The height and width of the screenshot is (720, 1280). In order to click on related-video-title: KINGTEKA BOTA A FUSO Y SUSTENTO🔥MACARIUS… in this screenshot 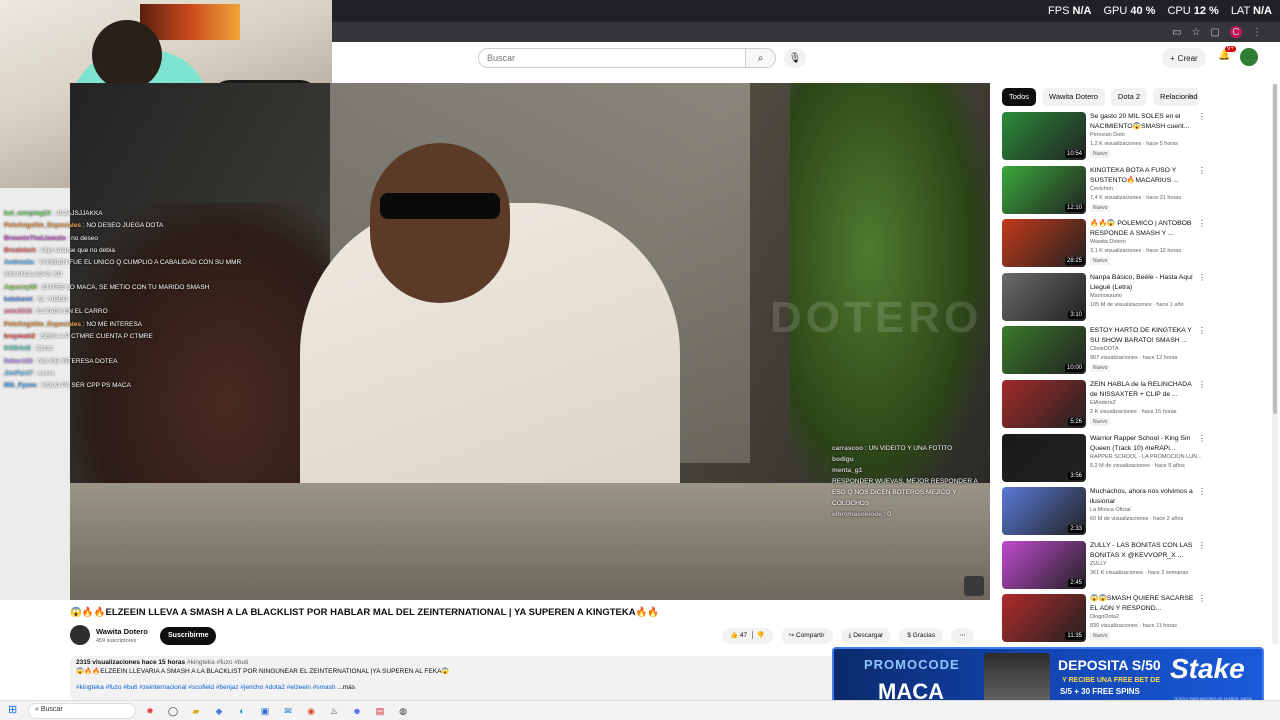, I will do `click(1142, 176)`.